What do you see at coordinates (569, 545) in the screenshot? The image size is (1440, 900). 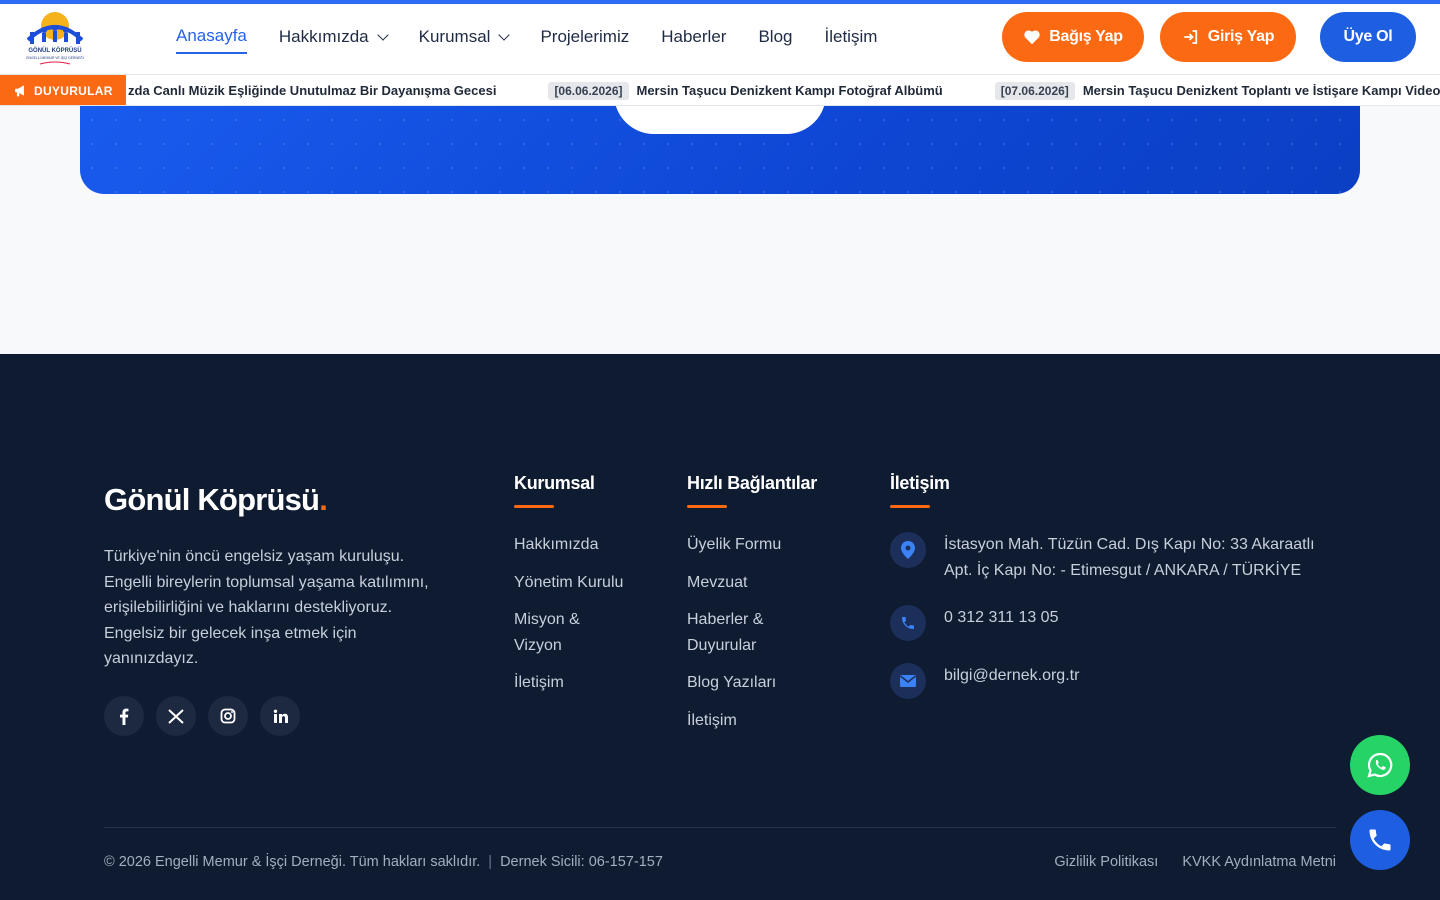 I see `footer-link: Hakkımızda` at bounding box center [569, 545].